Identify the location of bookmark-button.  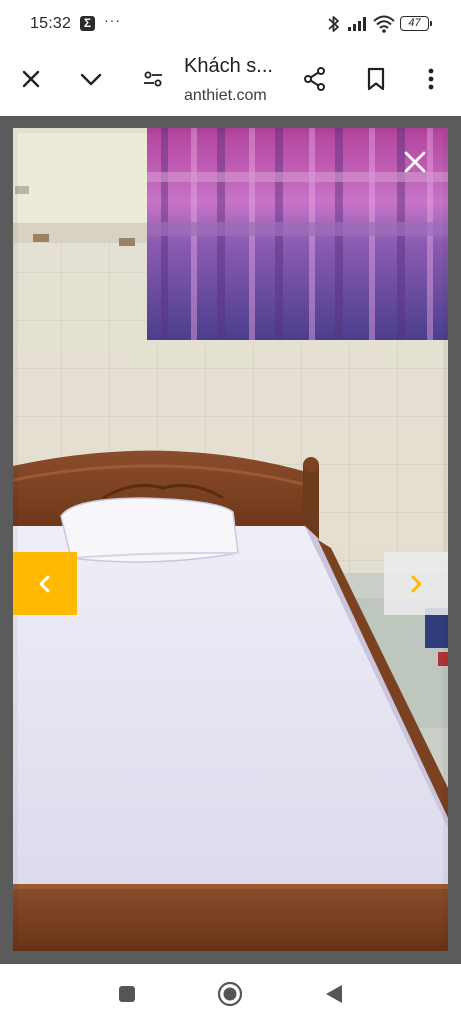
(376, 79).